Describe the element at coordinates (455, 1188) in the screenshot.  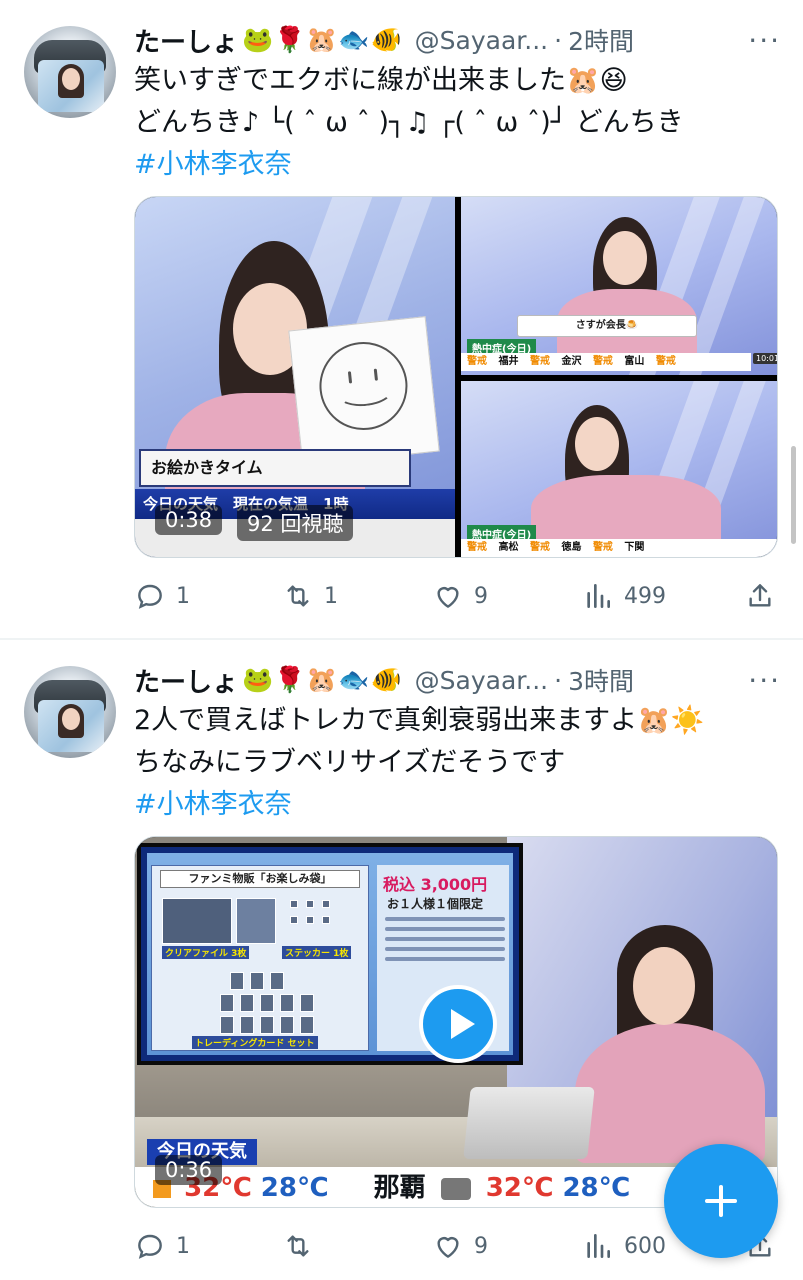
I see `cloud-icon` at that location.